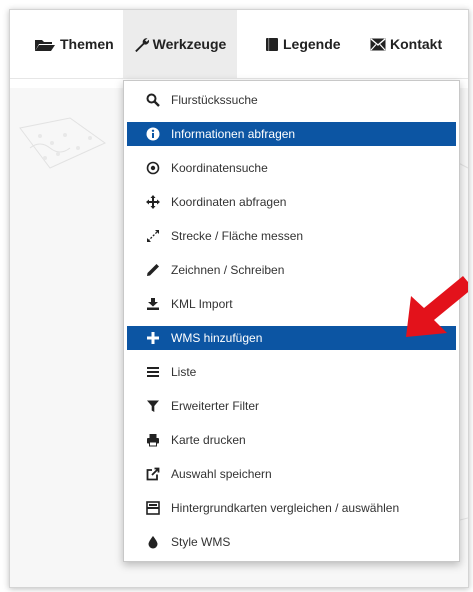  What do you see at coordinates (152, 202) in the screenshot?
I see `move-arrows-icon` at bounding box center [152, 202].